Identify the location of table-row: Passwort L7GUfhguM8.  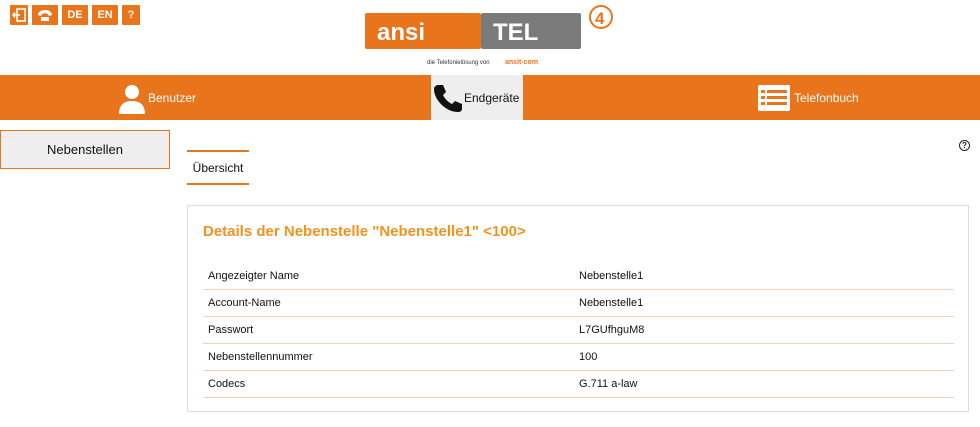
(578, 330).